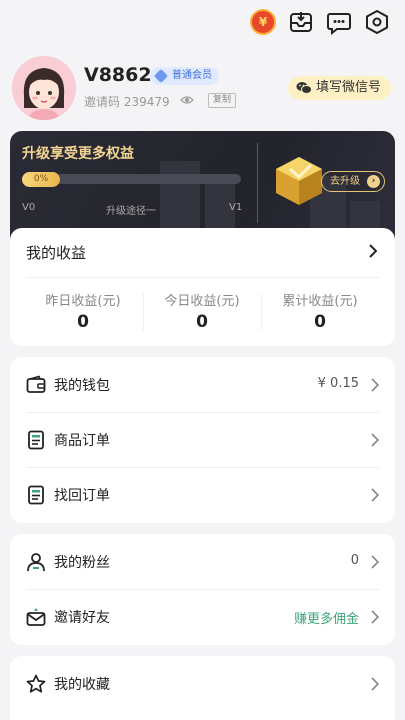 The width and height of the screenshot is (405, 720). What do you see at coordinates (78, 154) in the screenshot?
I see `upgrade-title: 升级享受更多权益` at bounding box center [78, 154].